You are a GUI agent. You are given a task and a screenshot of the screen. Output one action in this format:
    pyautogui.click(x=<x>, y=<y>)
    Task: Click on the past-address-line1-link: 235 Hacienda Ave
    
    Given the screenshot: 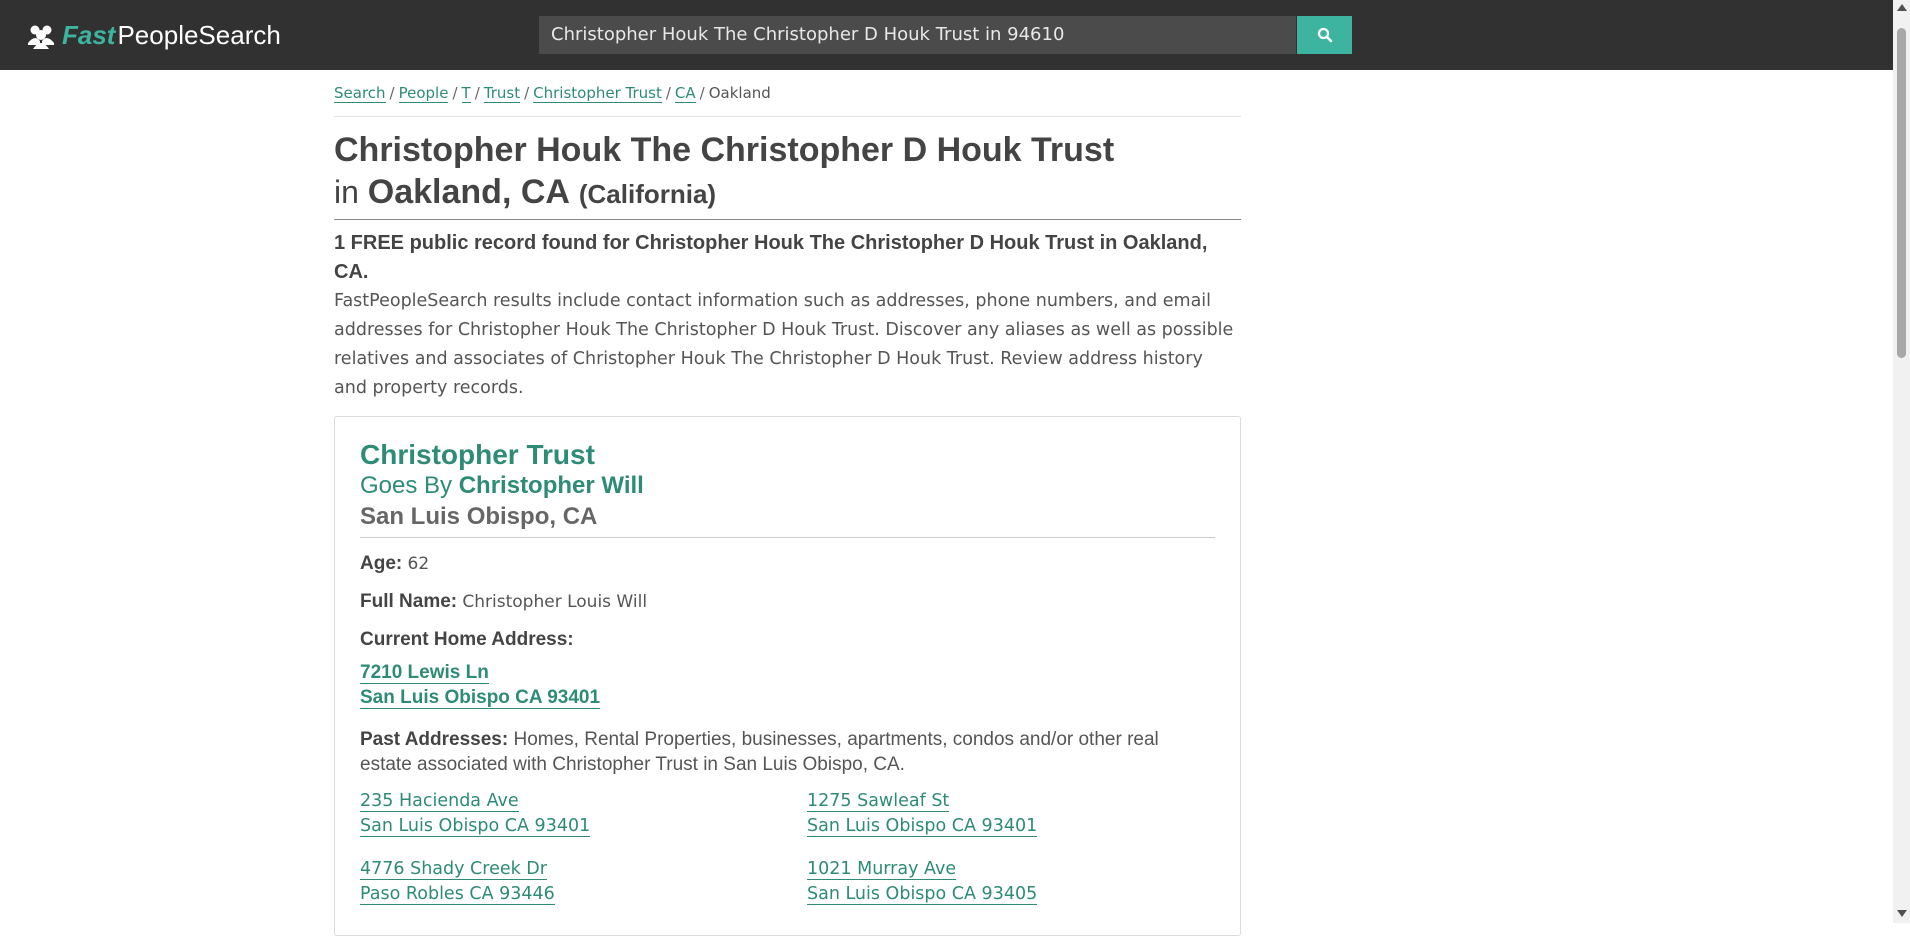 What is the action you would take?
    pyautogui.click(x=439, y=801)
    